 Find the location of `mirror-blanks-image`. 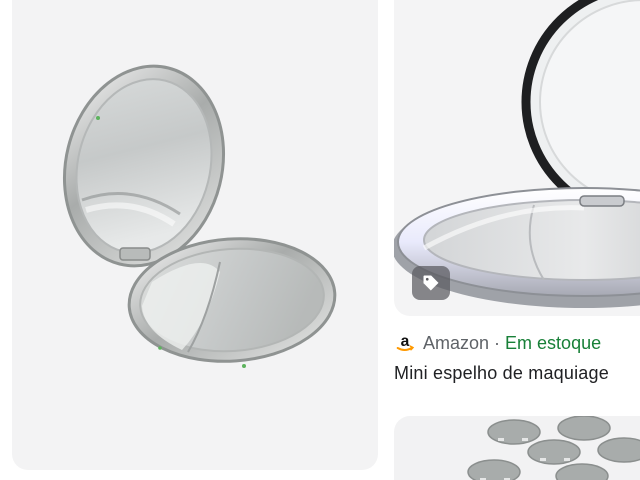

mirror-blanks-image is located at coordinates (553, 448).